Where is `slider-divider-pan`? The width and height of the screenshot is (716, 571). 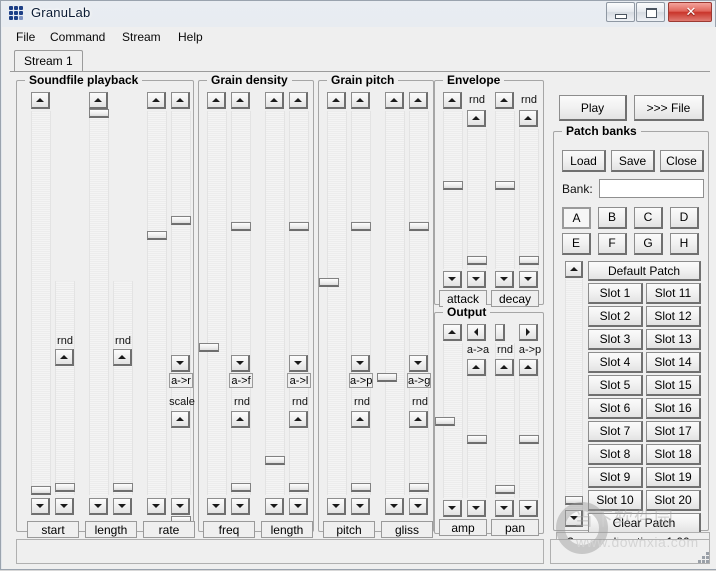 slider-divider-pan is located at coordinates (500, 332).